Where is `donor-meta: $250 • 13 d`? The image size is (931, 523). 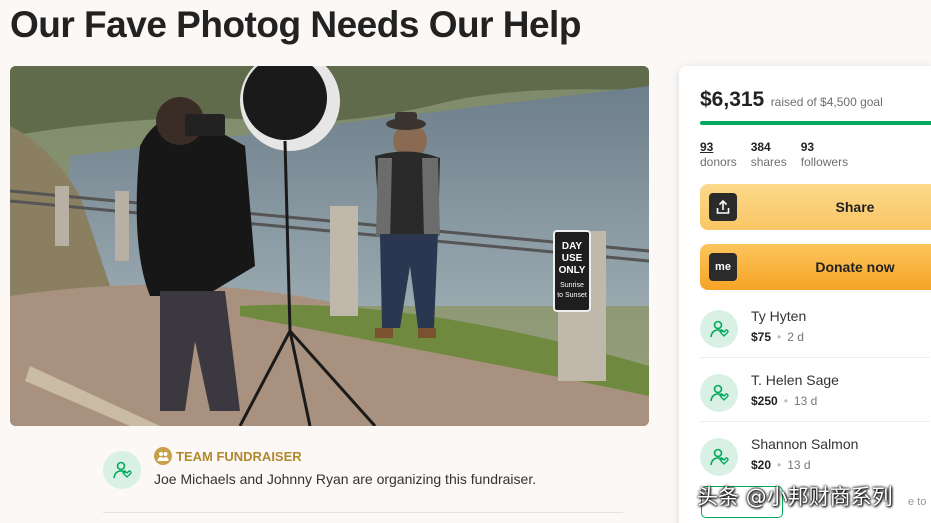 donor-meta: $250 • 13 d is located at coordinates (784, 401).